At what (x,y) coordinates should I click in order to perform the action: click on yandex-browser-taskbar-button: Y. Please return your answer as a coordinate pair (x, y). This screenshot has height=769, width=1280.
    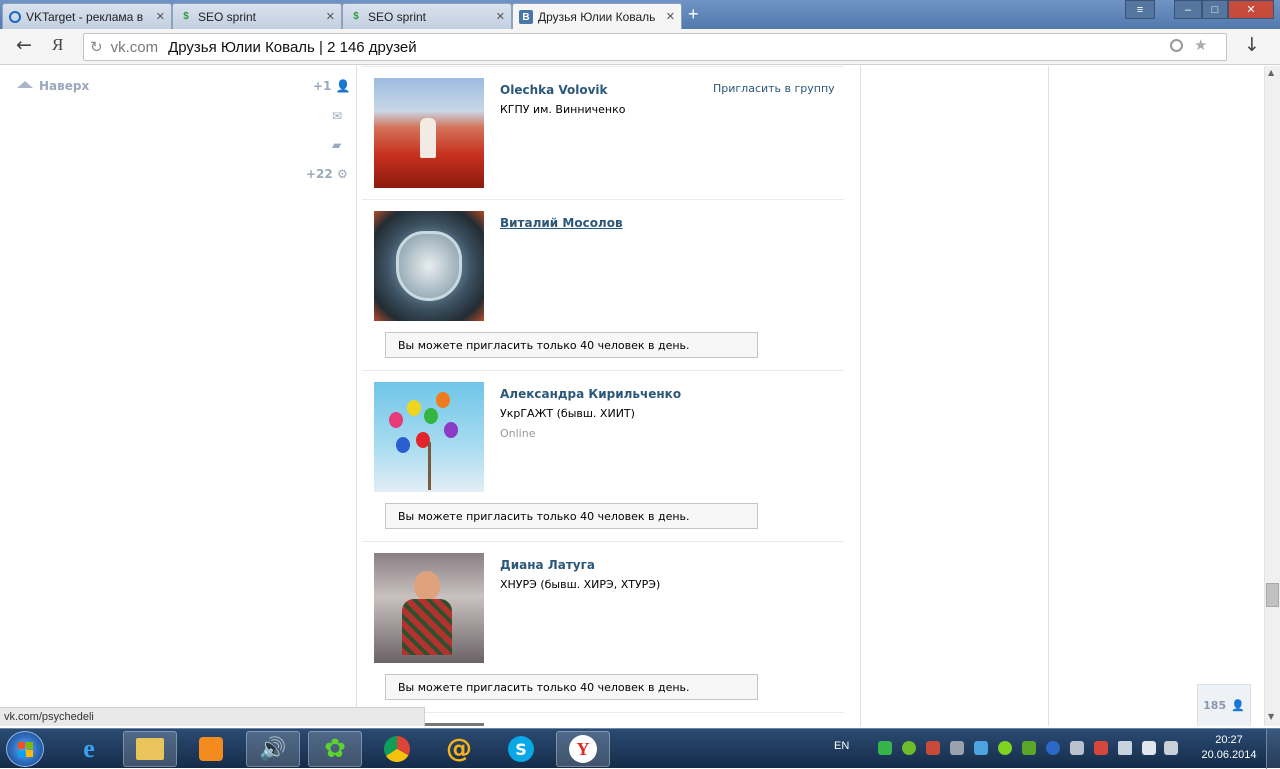
    Looking at the image, I should click on (583, 749).